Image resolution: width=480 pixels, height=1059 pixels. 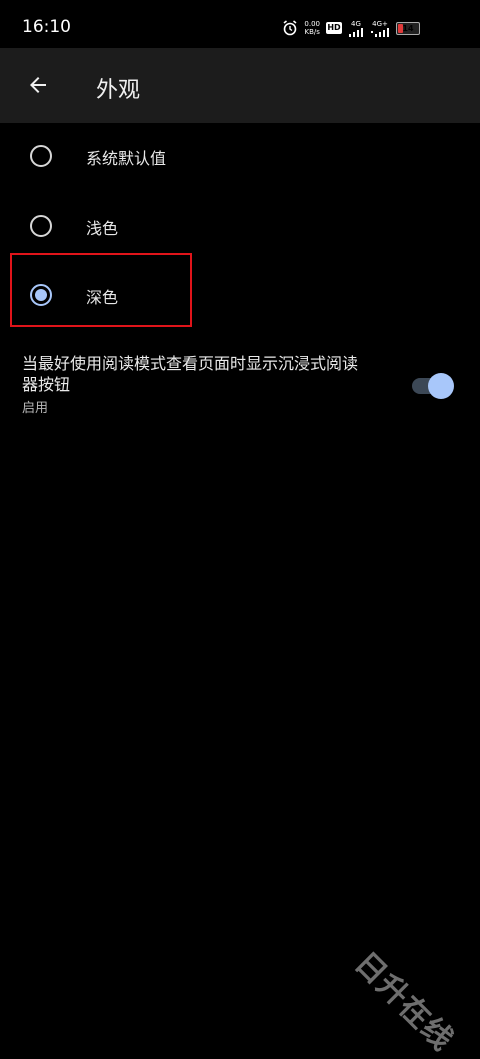 What do you see at coordinates (441, 386) in the screenshot?
I see `toggle-thumb` at bounding box center [441, 386].